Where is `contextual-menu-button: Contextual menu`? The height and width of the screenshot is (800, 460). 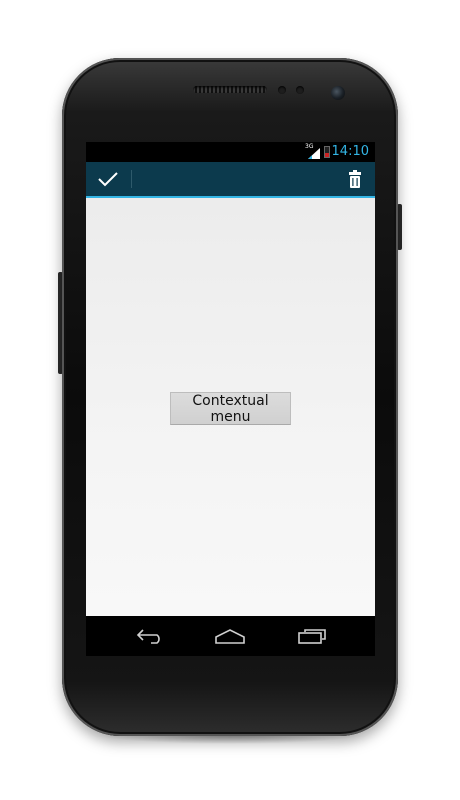
contextual-menu-button: Contextual menu is located at coordinates (230, 408).